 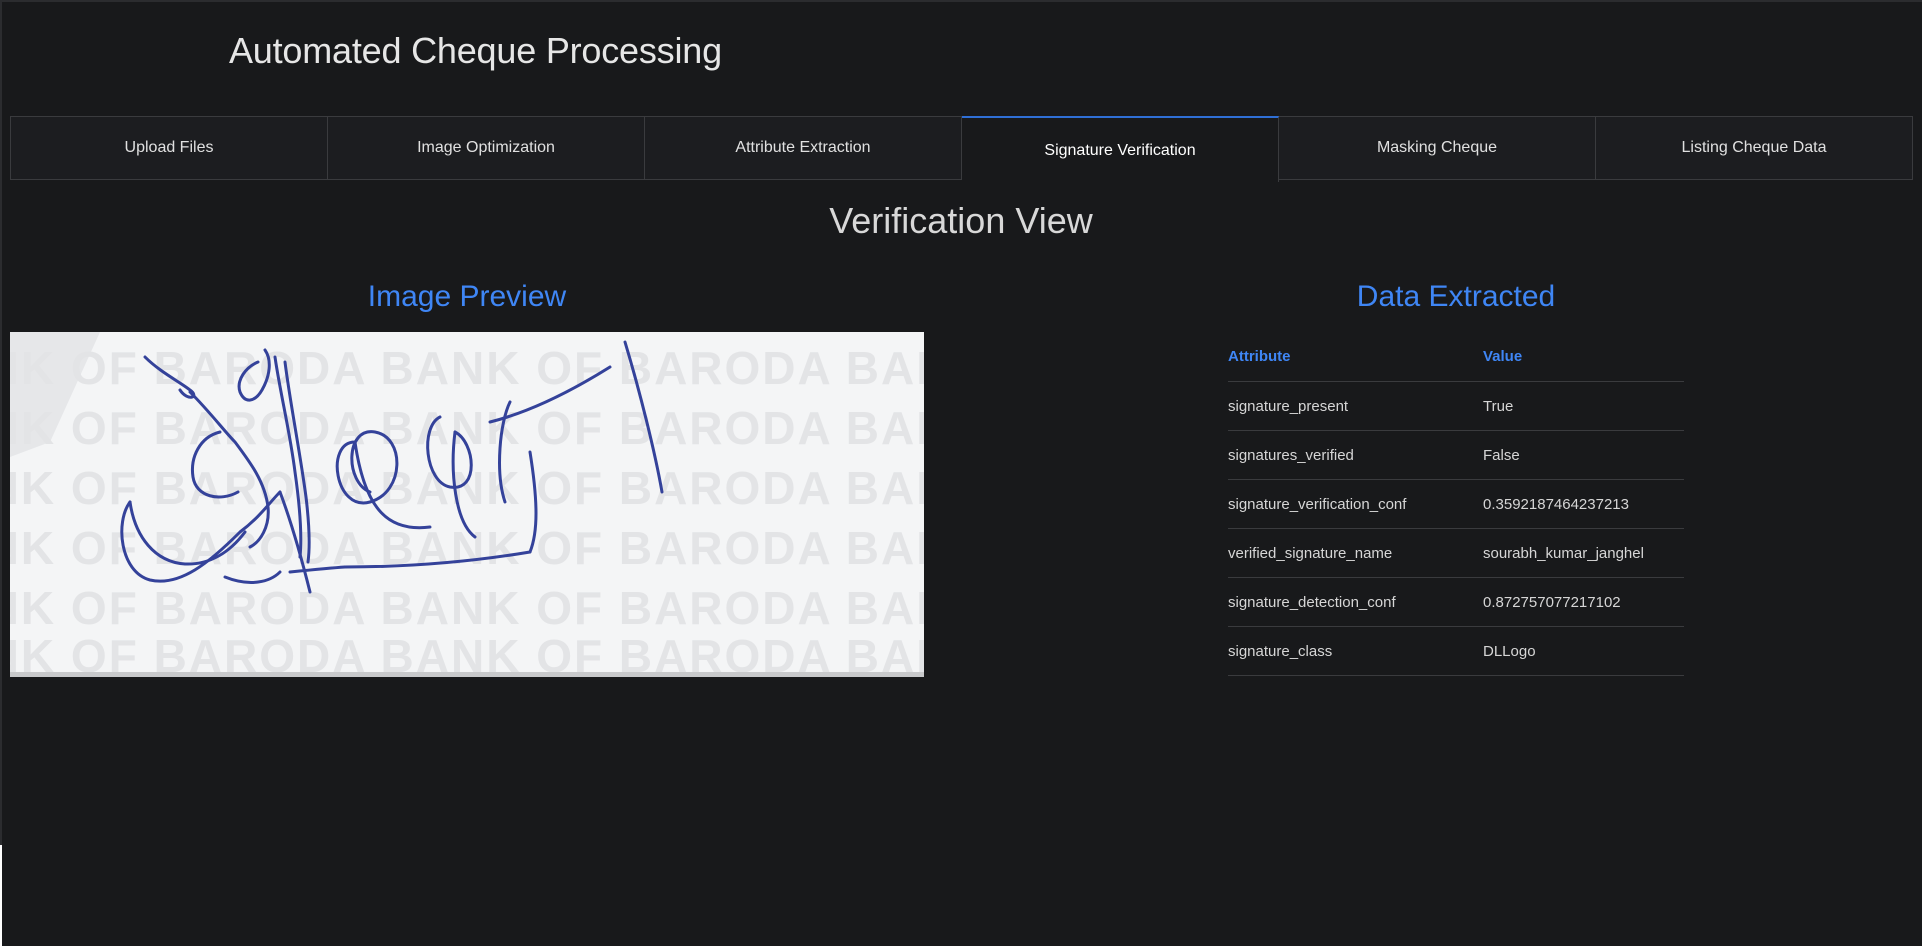 I want to click on table-header-row: Attribute Value, so click(x=1456, y=357).